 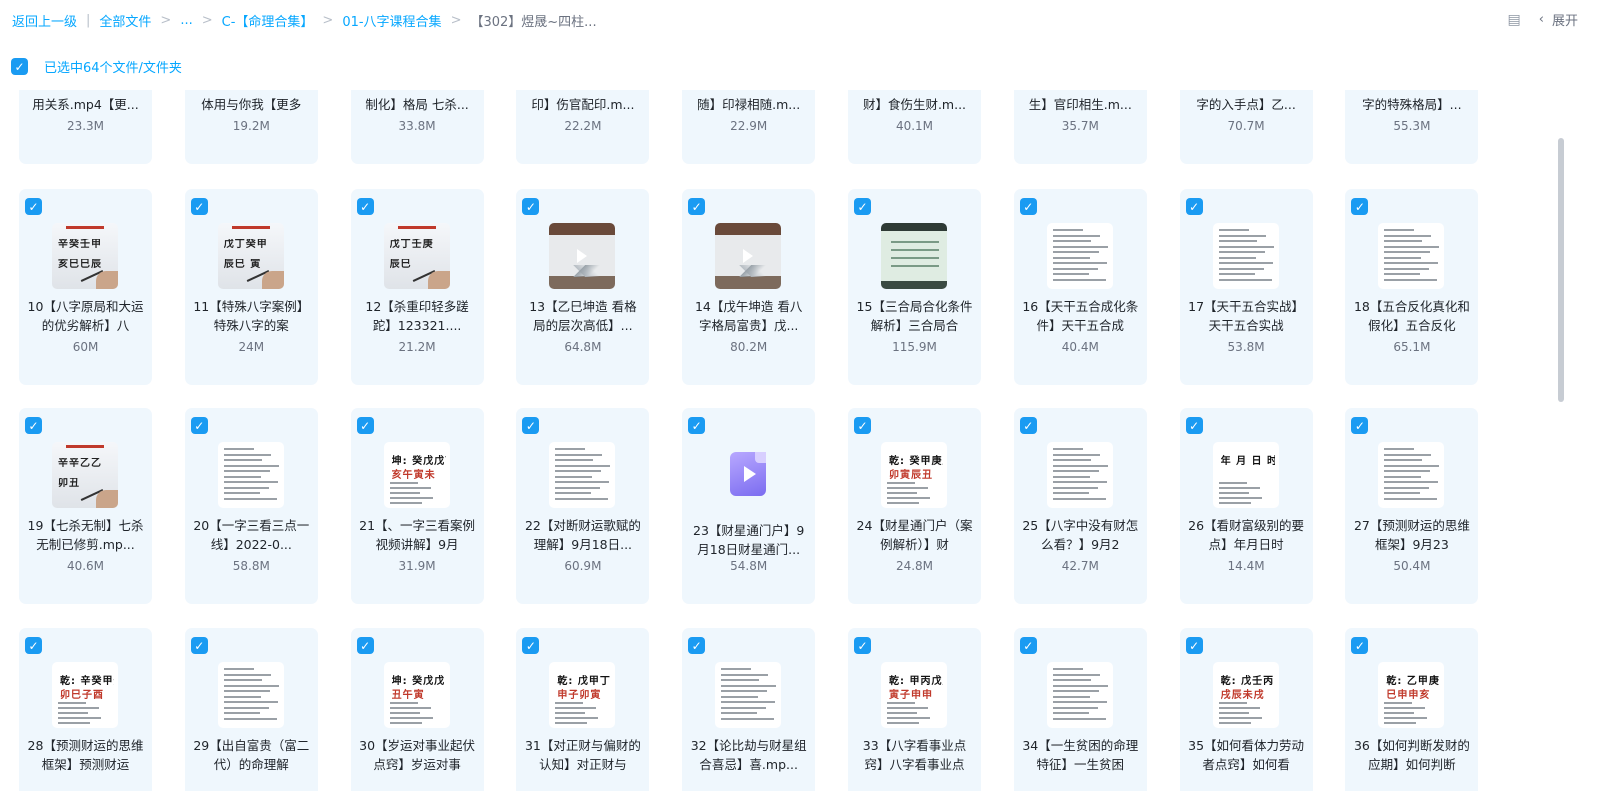 I want to click on file-card: ✓ 辛癸壬甲 亥巳巳辰 10【八字原局和大运的优劣解析】八 60M, so click(x=85, y=287).